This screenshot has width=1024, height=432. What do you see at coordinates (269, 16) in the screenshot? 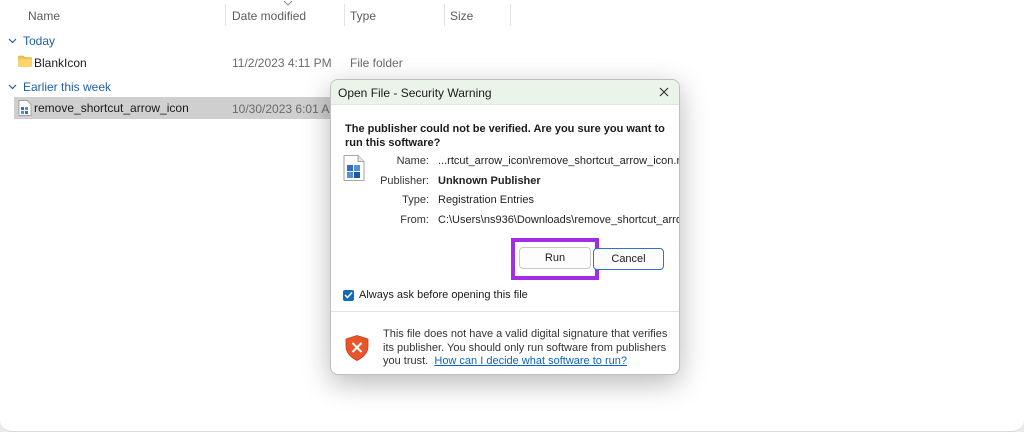
I see `column-date-modified: Date modified` at bounding box center [269, 16].